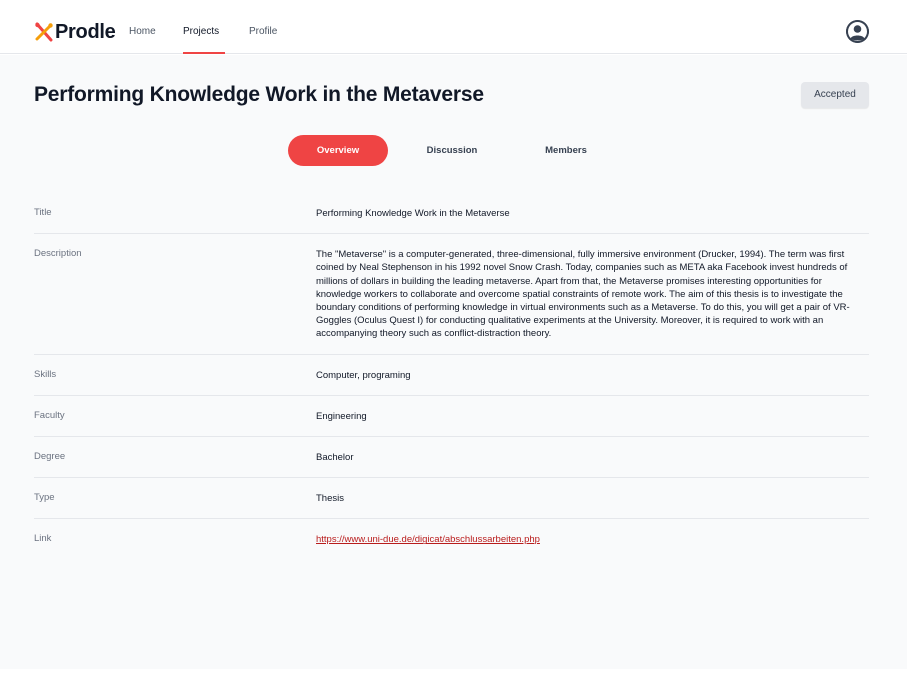  What do you see at coordinates (43, 212) in the screenshot?
I see `detail-label: Title` at bounding box center [43, 212].